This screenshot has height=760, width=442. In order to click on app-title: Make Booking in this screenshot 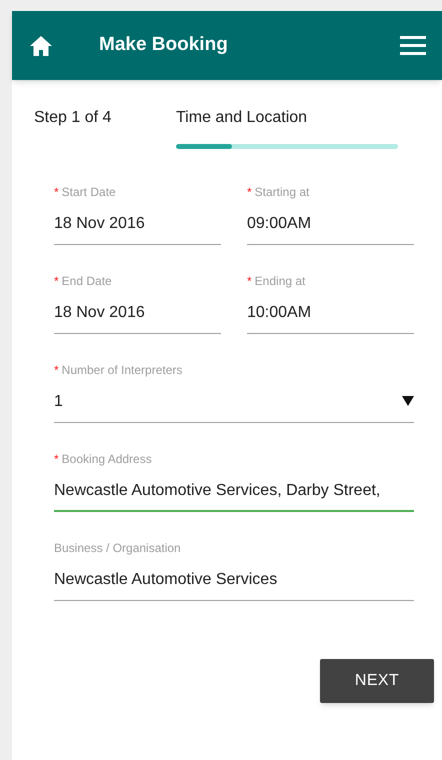, I will do `click(163, 45)`.